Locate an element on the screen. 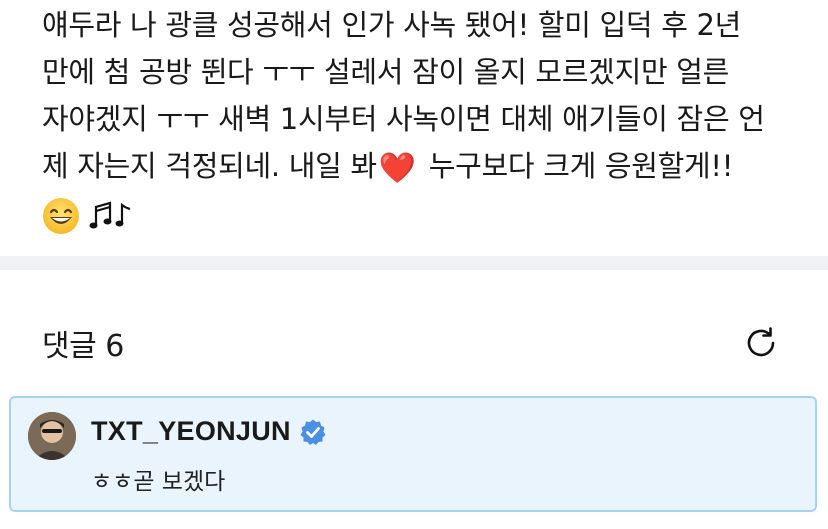 This screenshot has height=529, width=828. post-text-line: 얘두라 나 광클 성공해서 인가 사녹 됐어! 할미 입덕 후 2년 is located at coordinates (392, 25).